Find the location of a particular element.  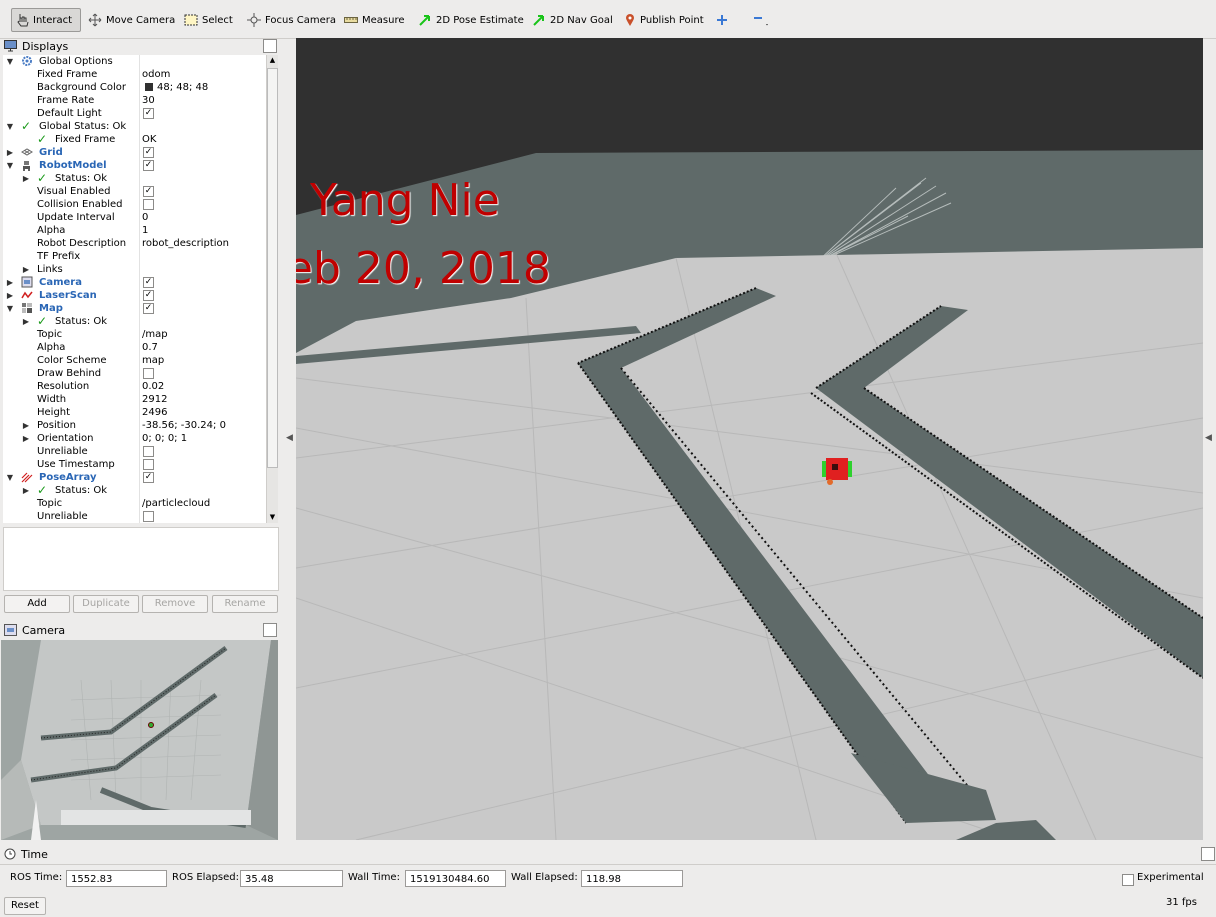

add-display-button: Add is located at coordinates (37, 604).